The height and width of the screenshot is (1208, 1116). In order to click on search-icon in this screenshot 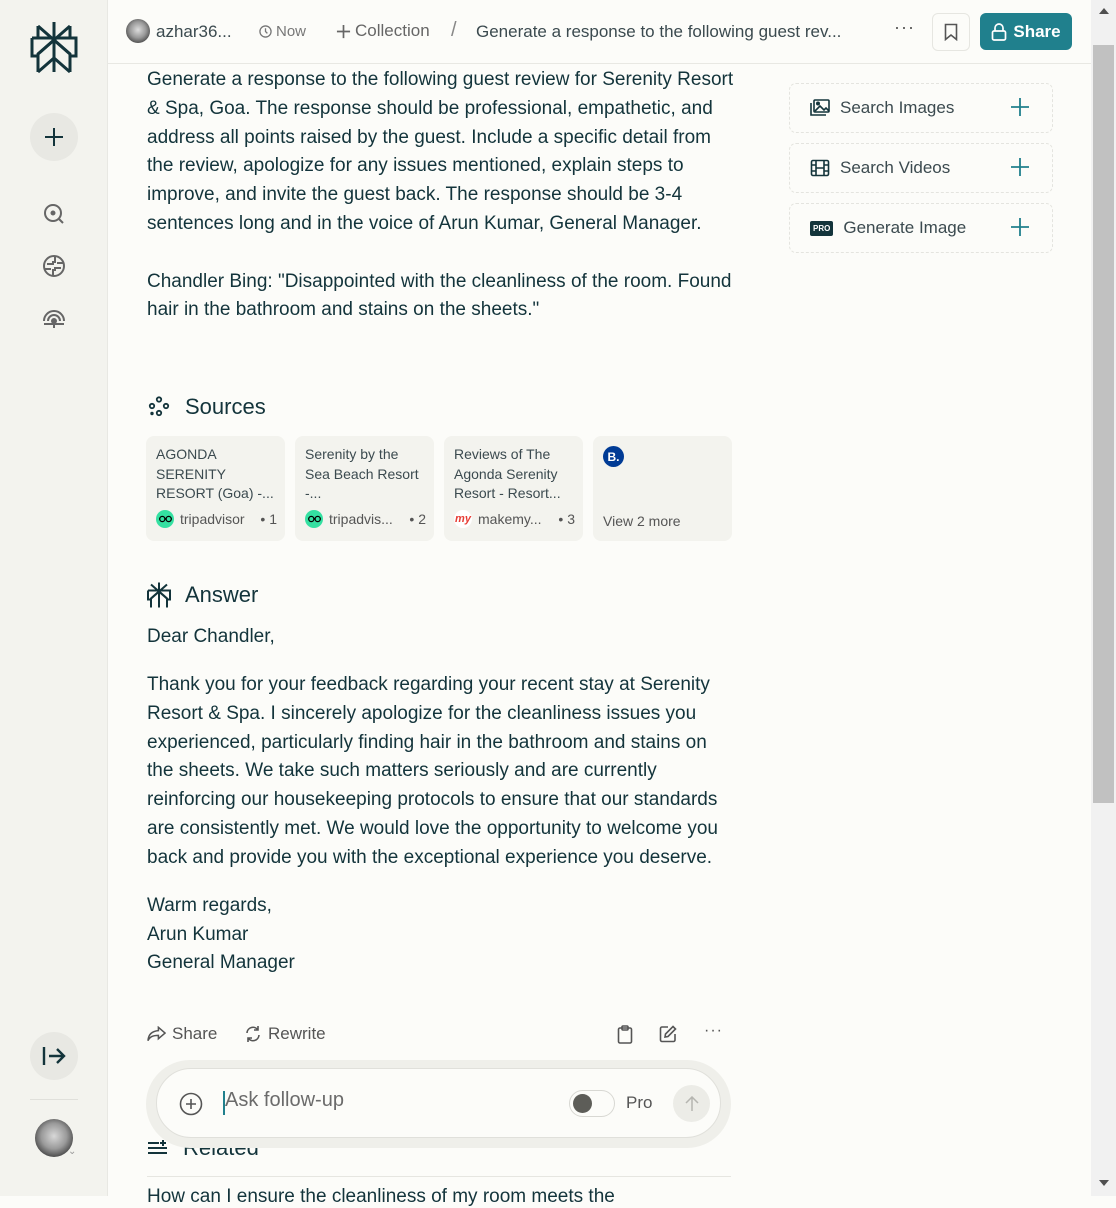, I will do `click(54, 214)`.